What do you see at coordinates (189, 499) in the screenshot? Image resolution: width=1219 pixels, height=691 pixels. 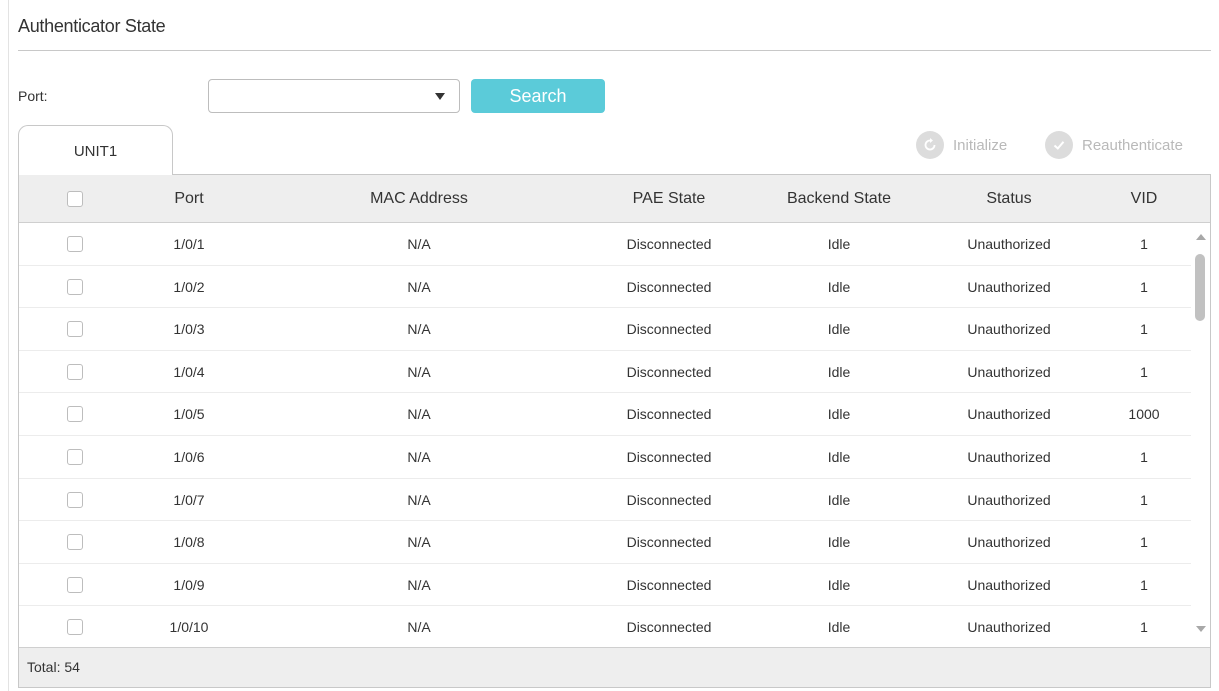 I see `cell-port: 1/0/7` at bounding box center [189, 499].